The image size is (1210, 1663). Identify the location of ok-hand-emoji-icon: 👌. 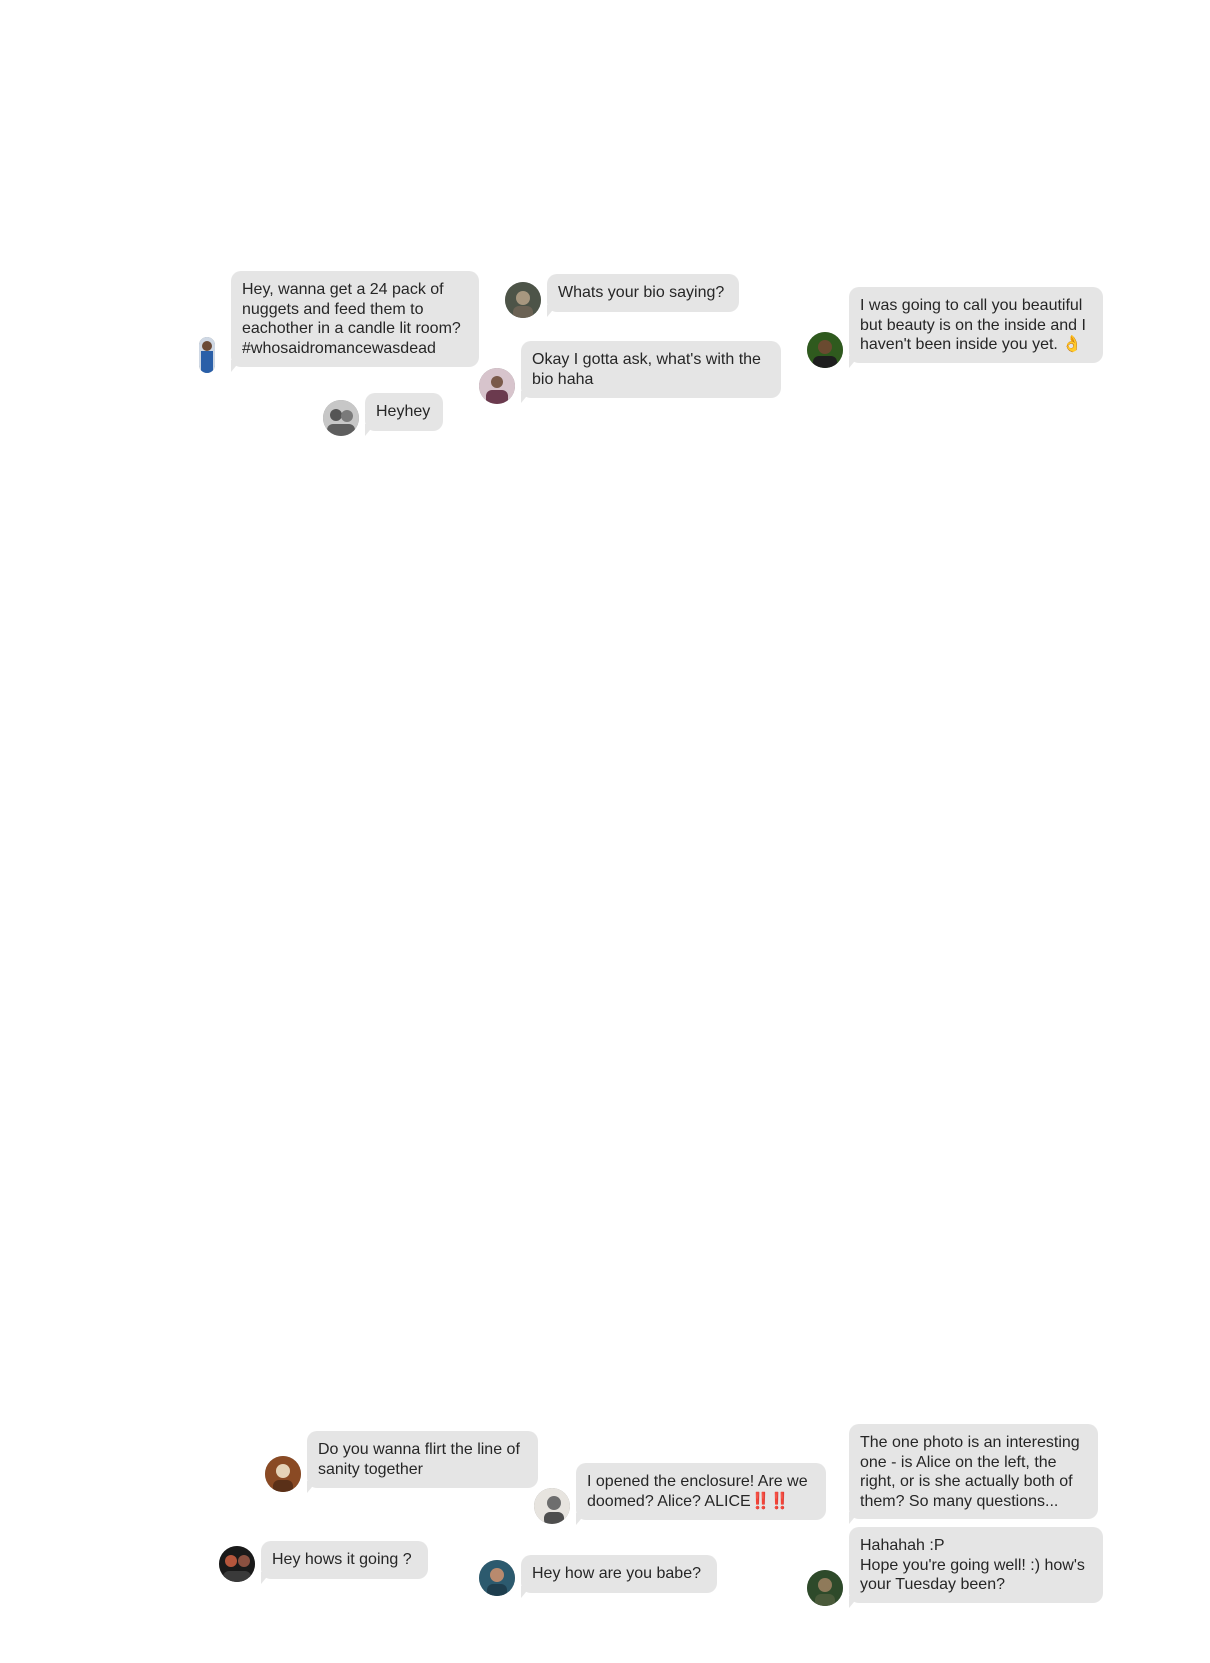
(1072, 344).